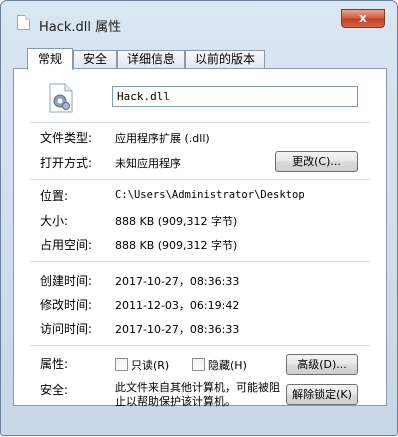 The width and height of the screenshot is (398, 437). I want to click on attributes-label: 属性:, so click(54, 364).